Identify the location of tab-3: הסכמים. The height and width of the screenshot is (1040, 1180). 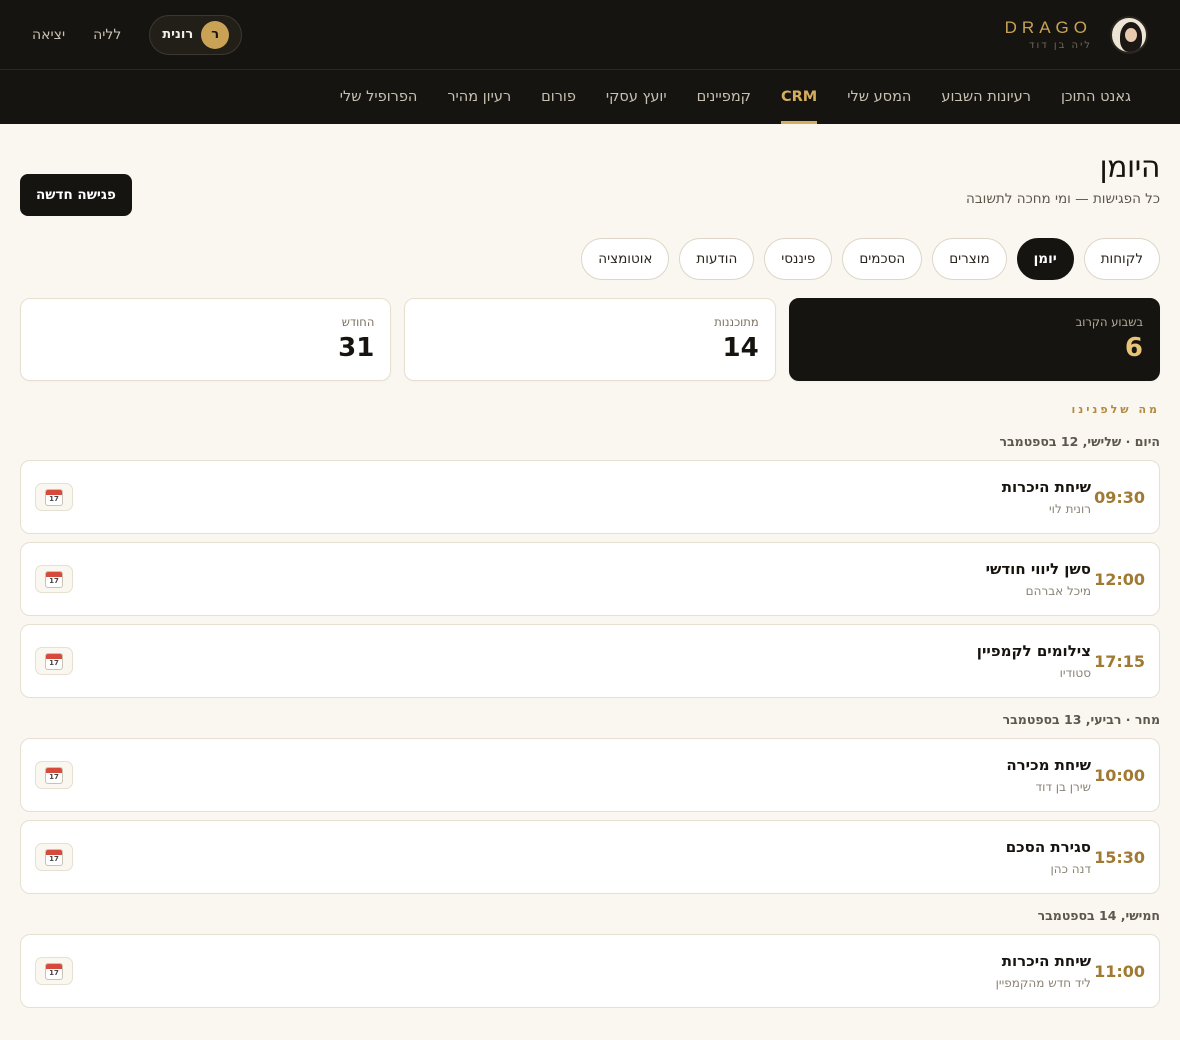
(882, 259).